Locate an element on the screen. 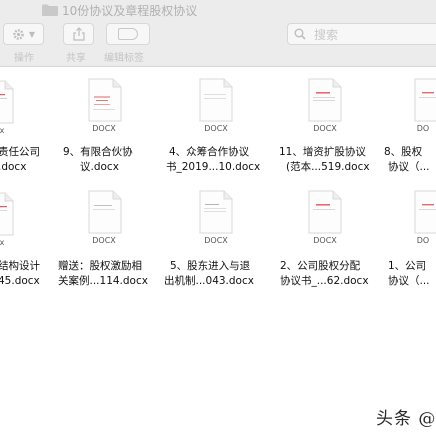 This screenshot has width=436, height=436. toolbar: ▼ 操作 共享 编辑标签 搜索 is located at coordinates (218, 44).